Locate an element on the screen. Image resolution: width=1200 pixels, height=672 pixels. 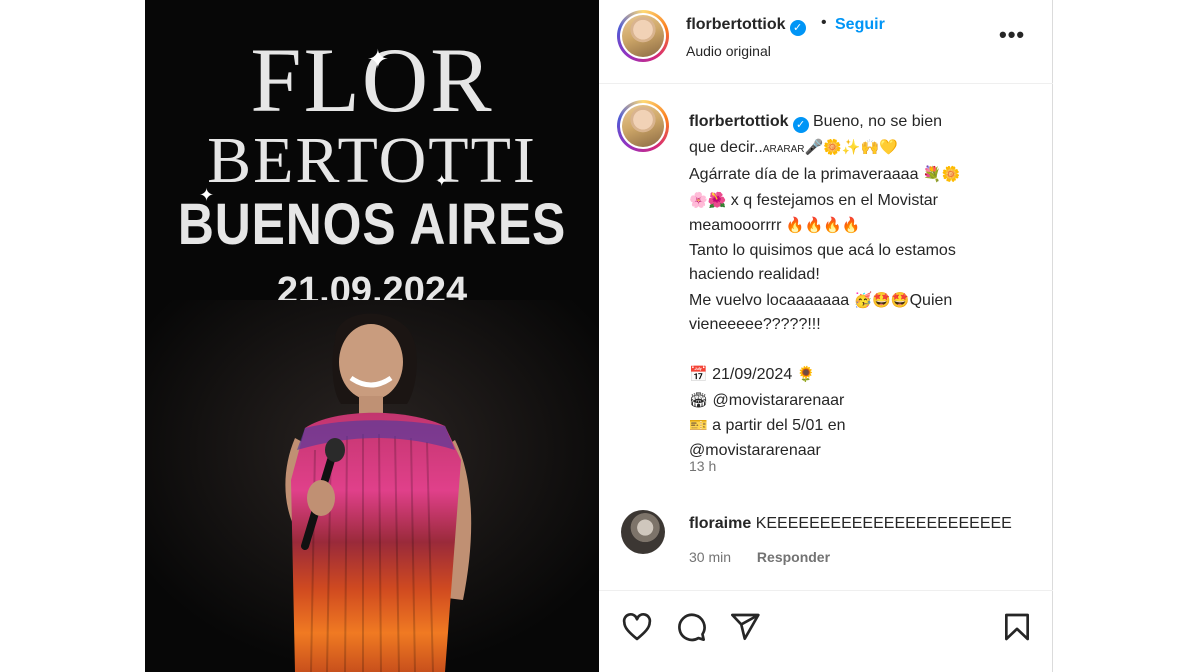
commenter-avatar is located at coordinates (643, 532).